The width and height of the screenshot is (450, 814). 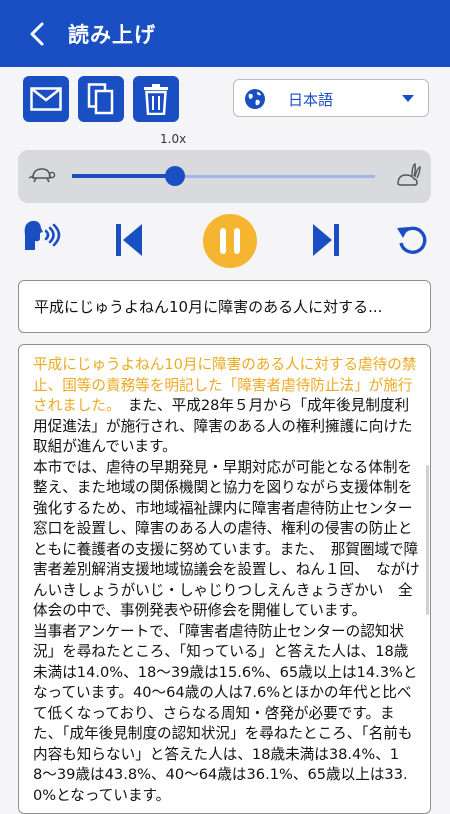 I want to click on rabbit-icon, so click(x=409, y=174).